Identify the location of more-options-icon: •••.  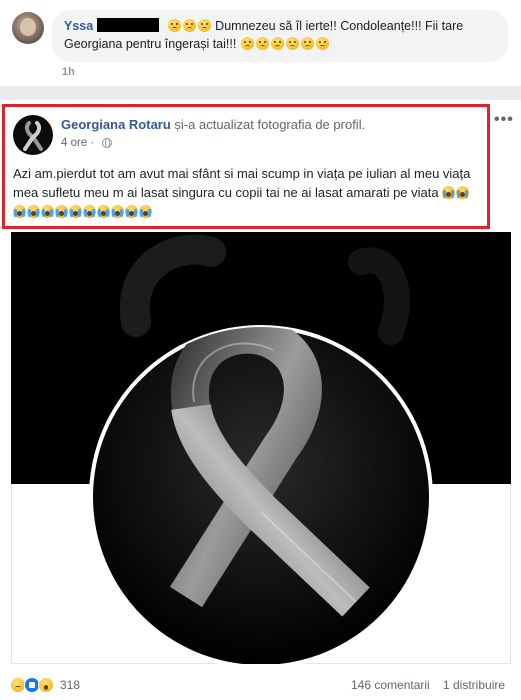
(504, 120).